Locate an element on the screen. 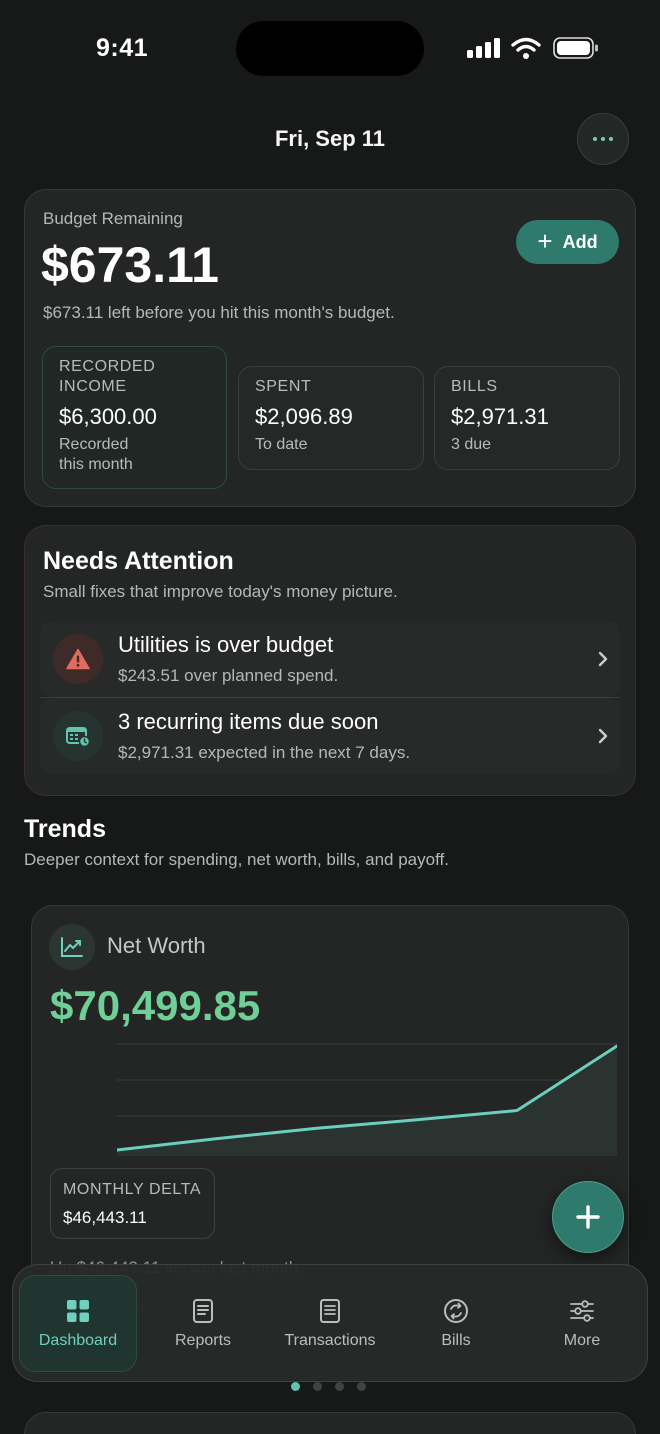 The image size is (660, 1434). next-trend-card is located at coordinates (330, 1423).